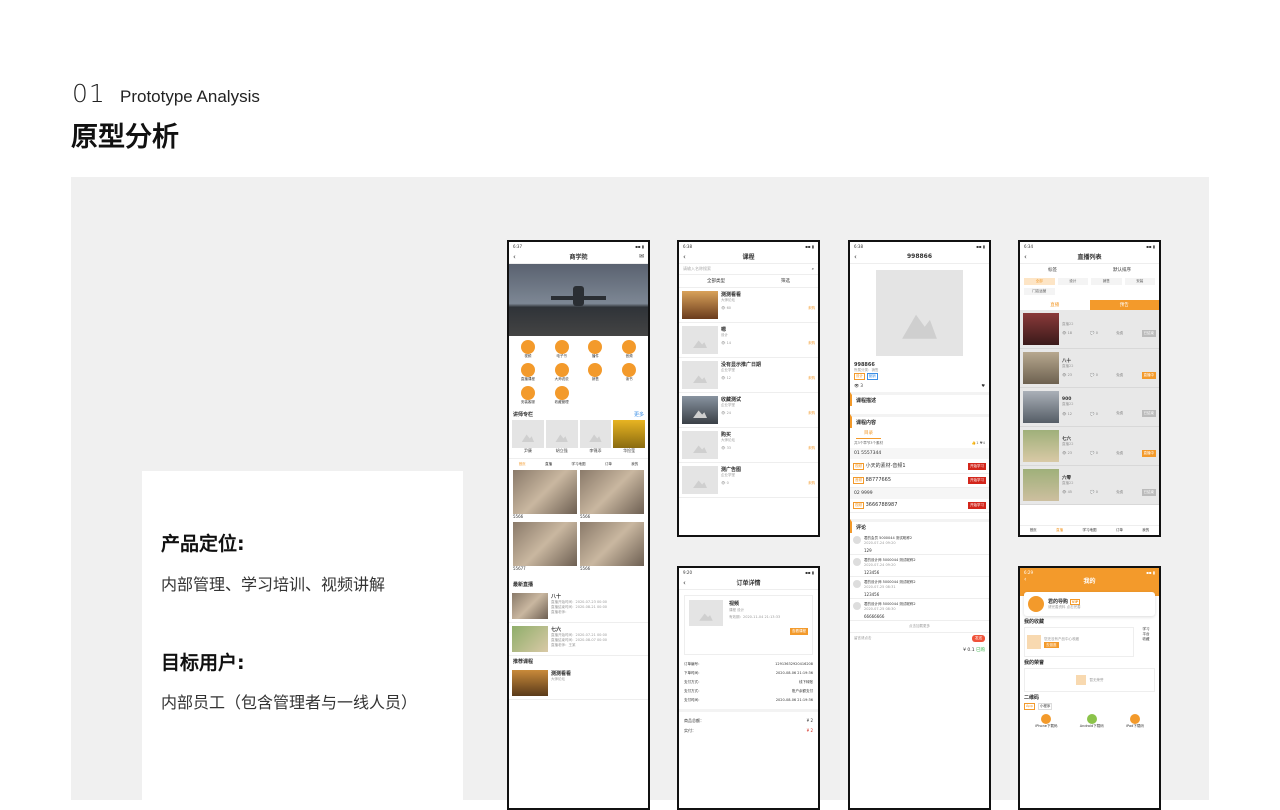 Image resolution: width=1280 pixels, height=810 pixels. Describe the element at coordinates (983, 385) in the screenshot. I see `favorite-icon: ♥` at that location.